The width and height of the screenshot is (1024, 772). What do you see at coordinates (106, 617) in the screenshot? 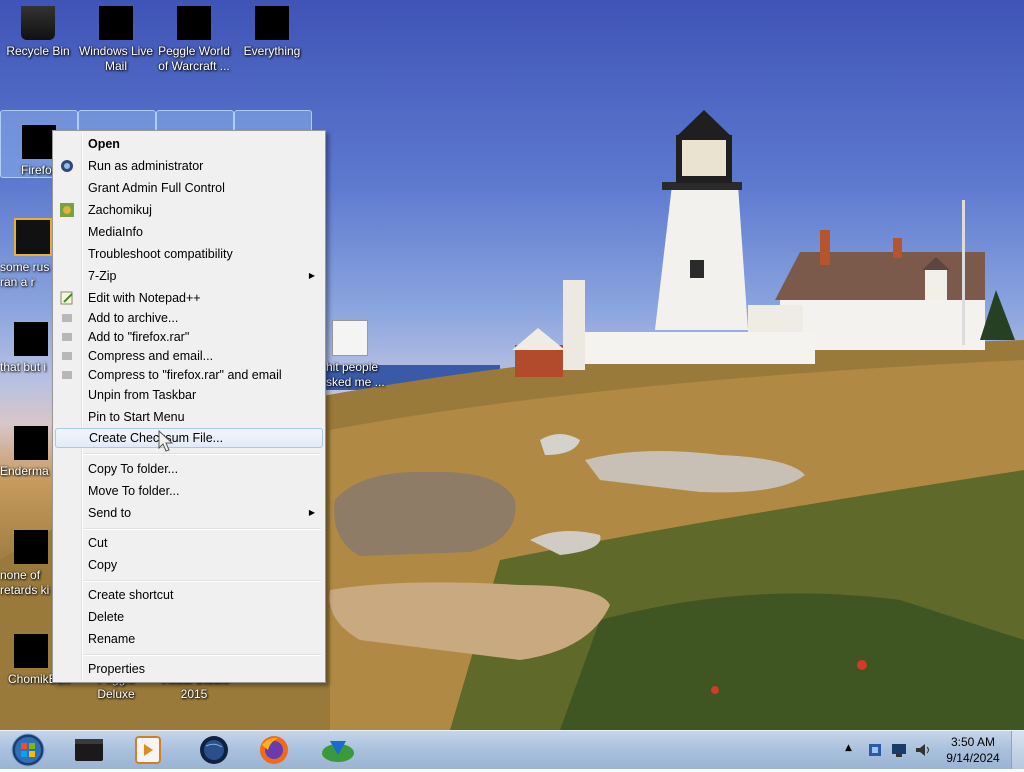
I see `menu-item-label: Delete` at bounding box center [106, 617].